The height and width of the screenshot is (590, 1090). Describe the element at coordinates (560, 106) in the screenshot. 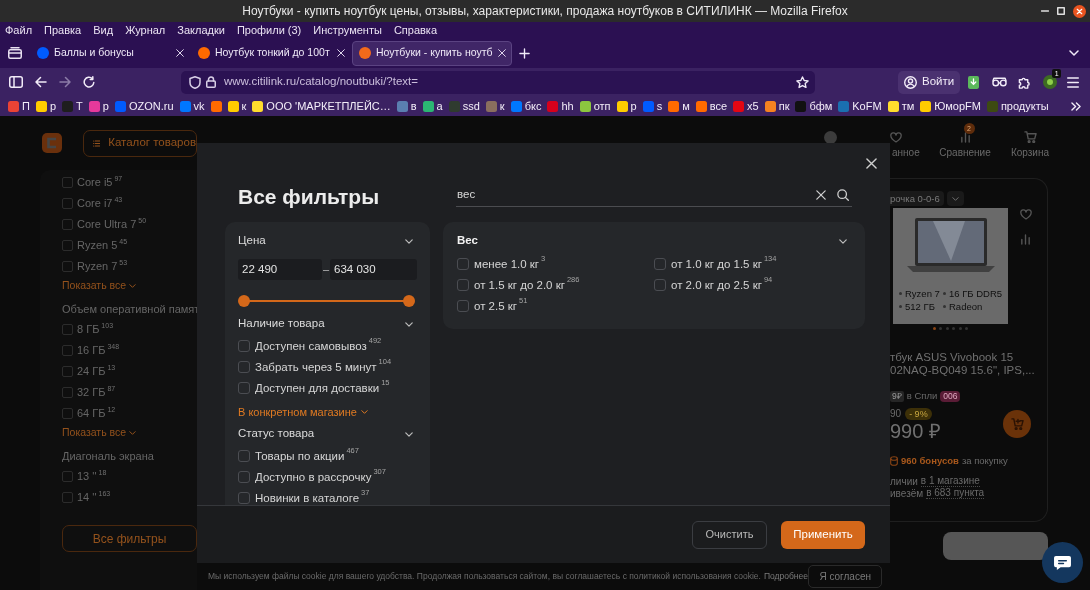

I see `bookmark: hh` at that location.